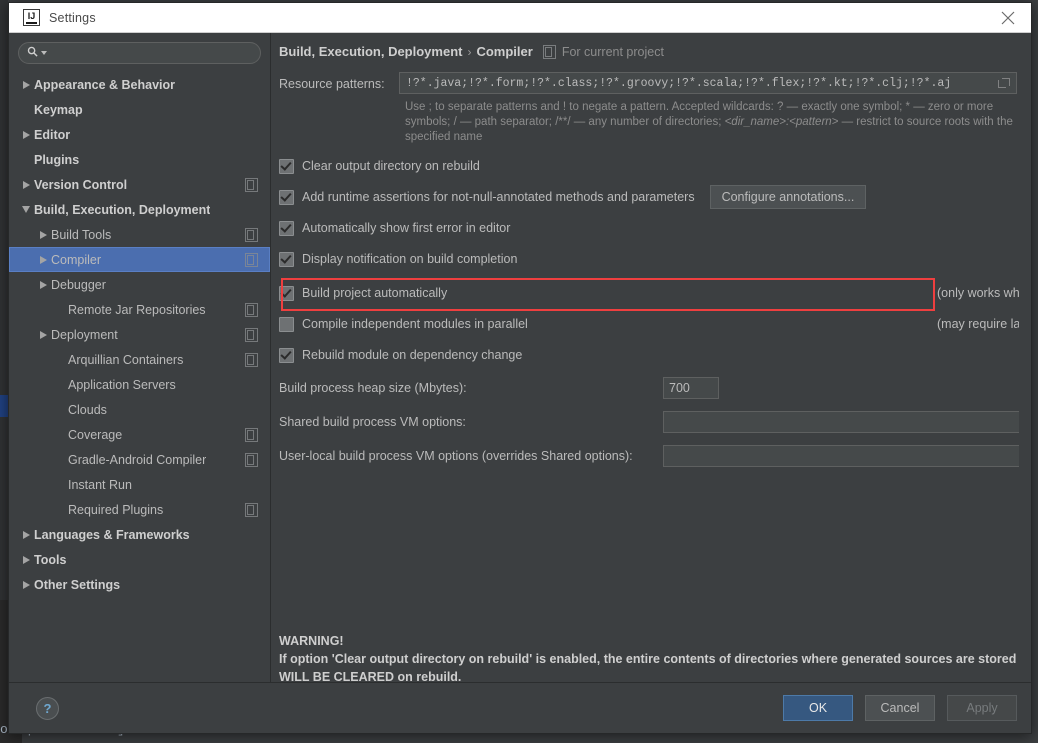 This screenshot has height=743, width=1038. I want to click on checkbox-build-project-automatically, so click(286, 293).